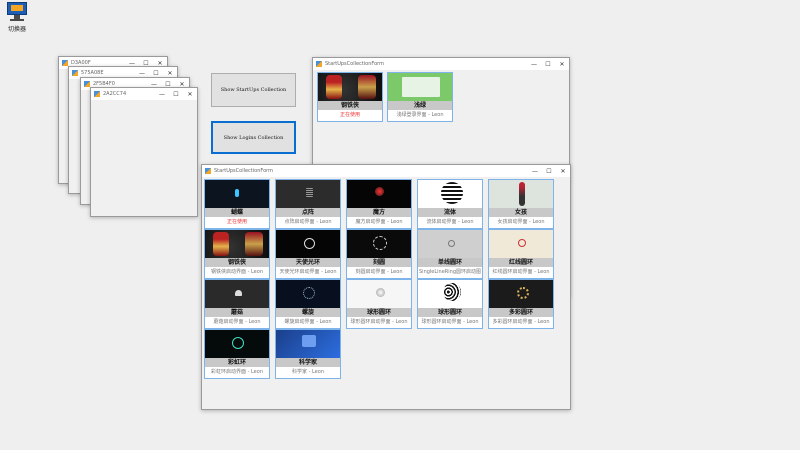  What do you see at coordinates (237, 372) in the screenshot?
I see `card-description: 彩虹环启动界面 - Leon` at bounding box center [237, 372].